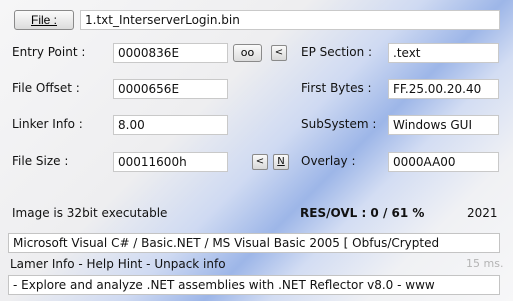 This screenshot has height=301, width=513. I want to click on subsystem-label: SubSystem :, so click(339, 124).